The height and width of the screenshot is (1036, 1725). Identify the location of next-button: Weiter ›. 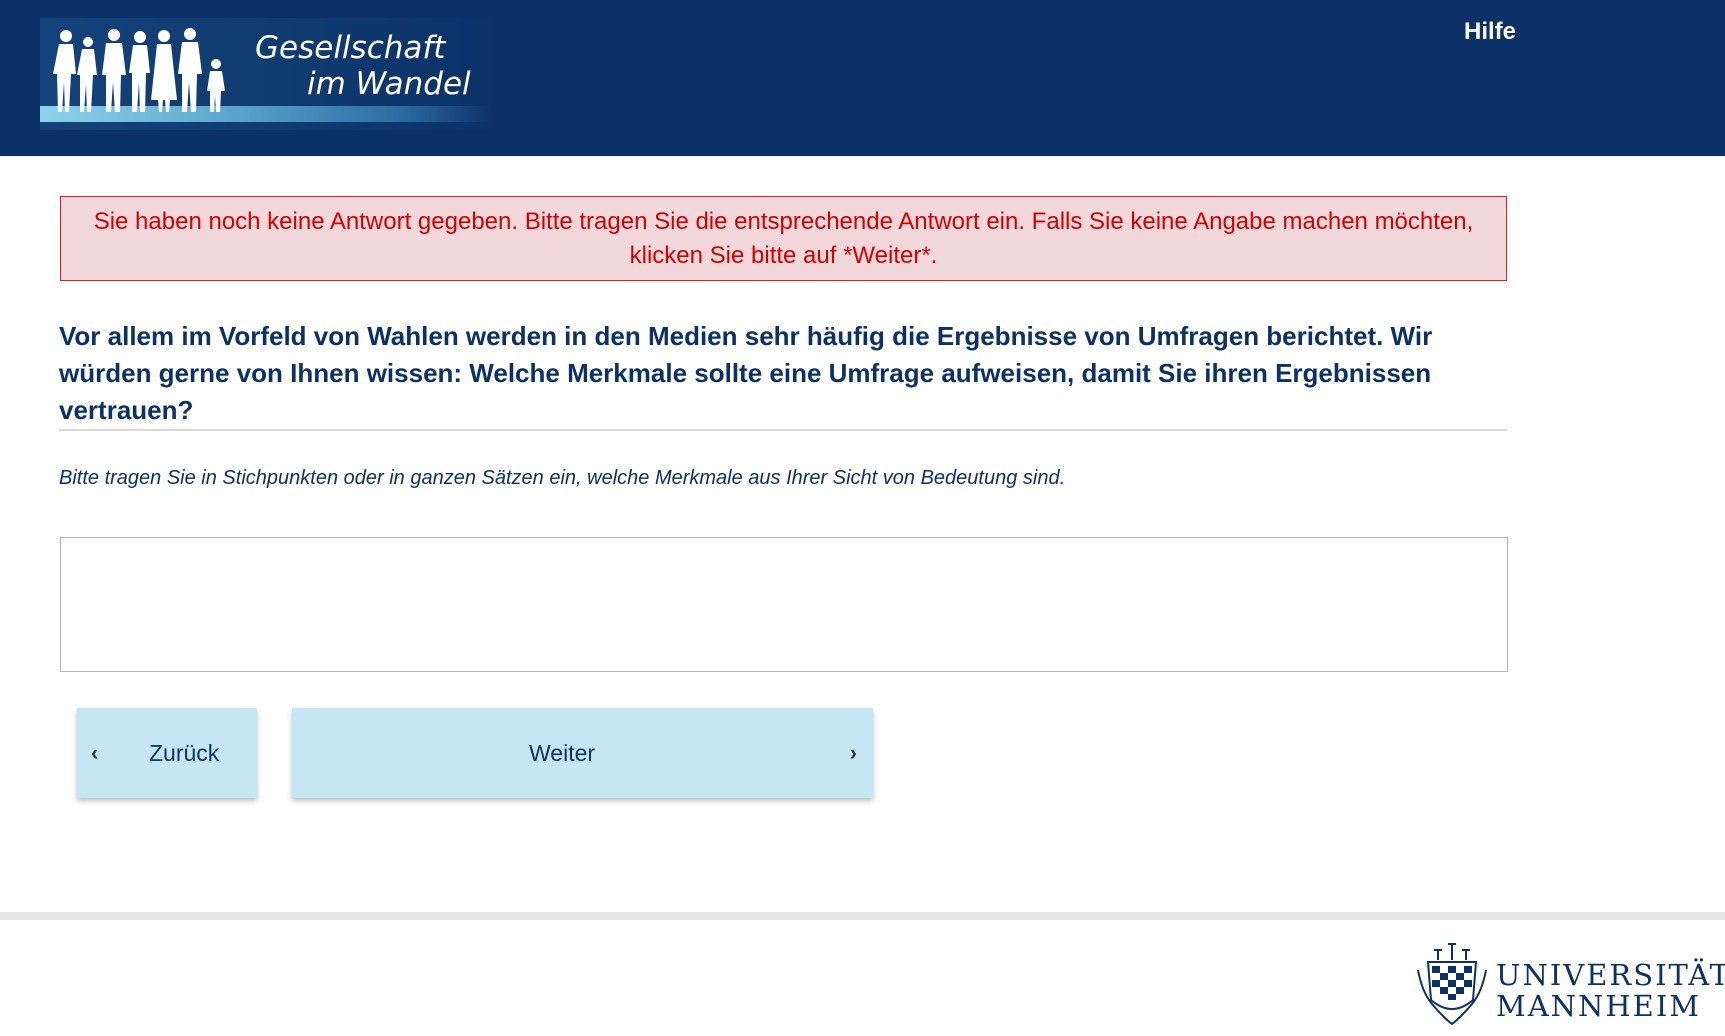
(582, 753).